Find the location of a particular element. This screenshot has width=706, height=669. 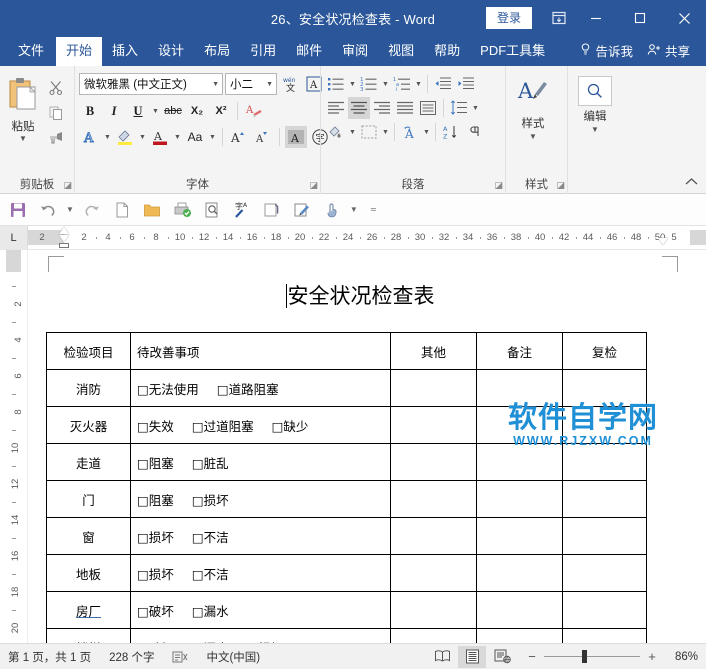

tab-view: 视图 is located at coordinates (401, 51).